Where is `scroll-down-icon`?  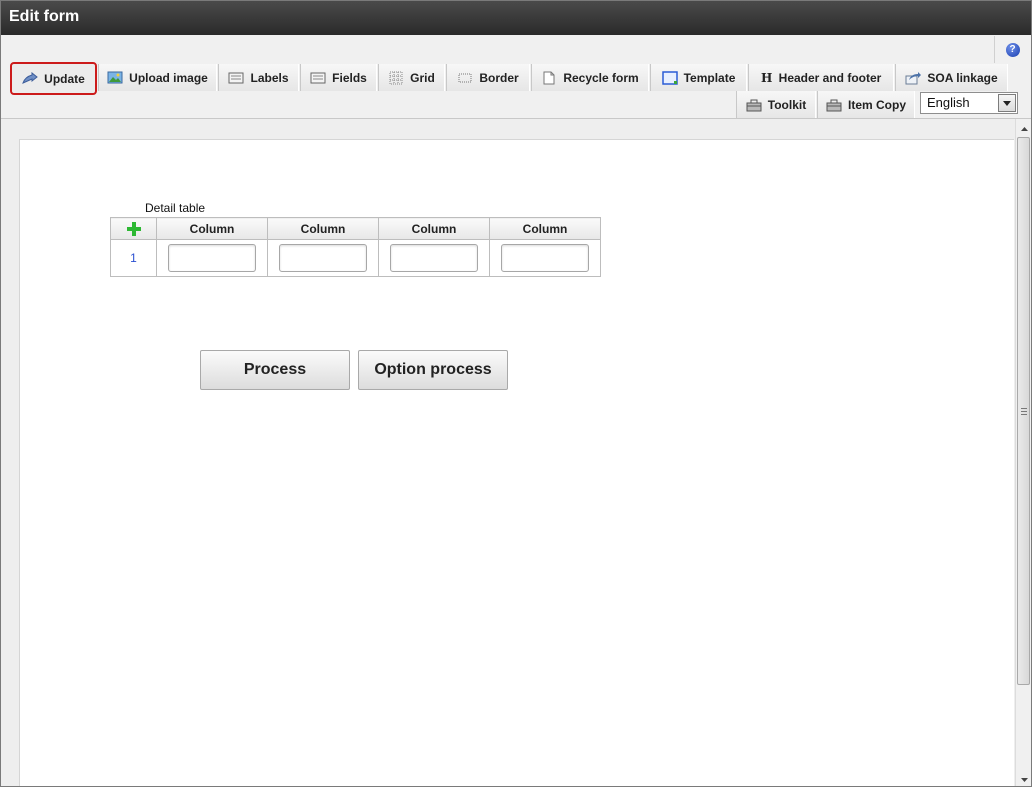
scroll-down-icon is located at coordinates (1023, 779).